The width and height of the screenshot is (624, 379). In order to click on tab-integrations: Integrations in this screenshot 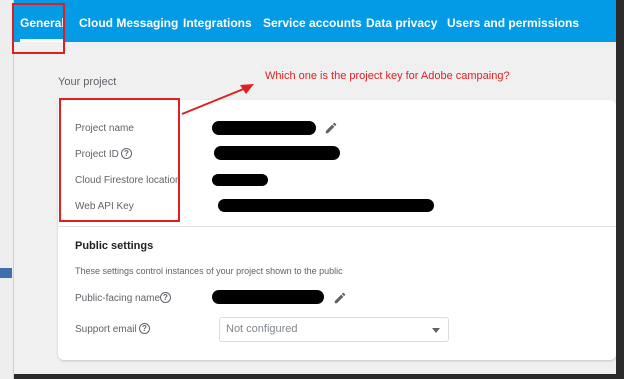, I will do `click(217, 21)`.